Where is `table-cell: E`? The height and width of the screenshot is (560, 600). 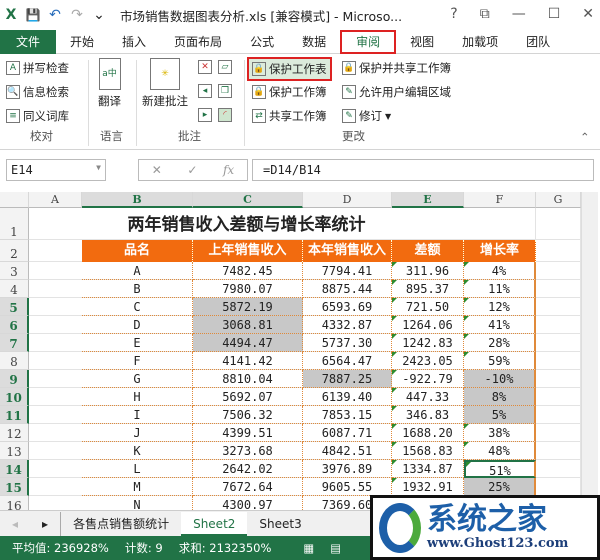 table-cell: E is located at coordinates (137, 343).